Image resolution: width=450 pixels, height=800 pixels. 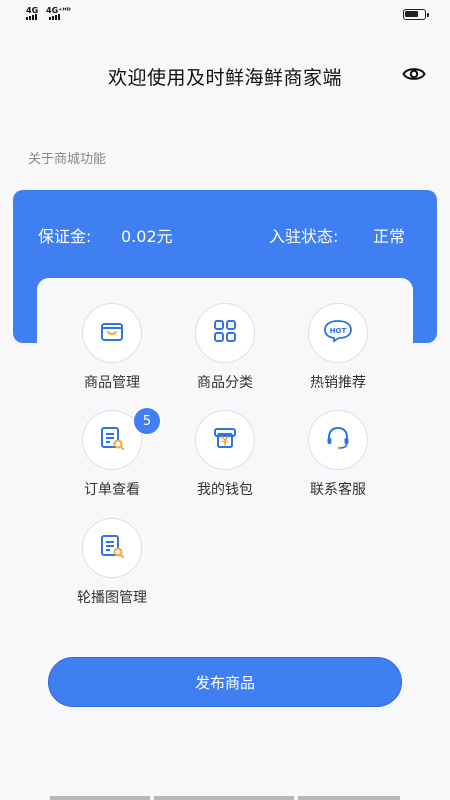 I want to click on menu-label: 联系客服, so click(x=338, y=490).